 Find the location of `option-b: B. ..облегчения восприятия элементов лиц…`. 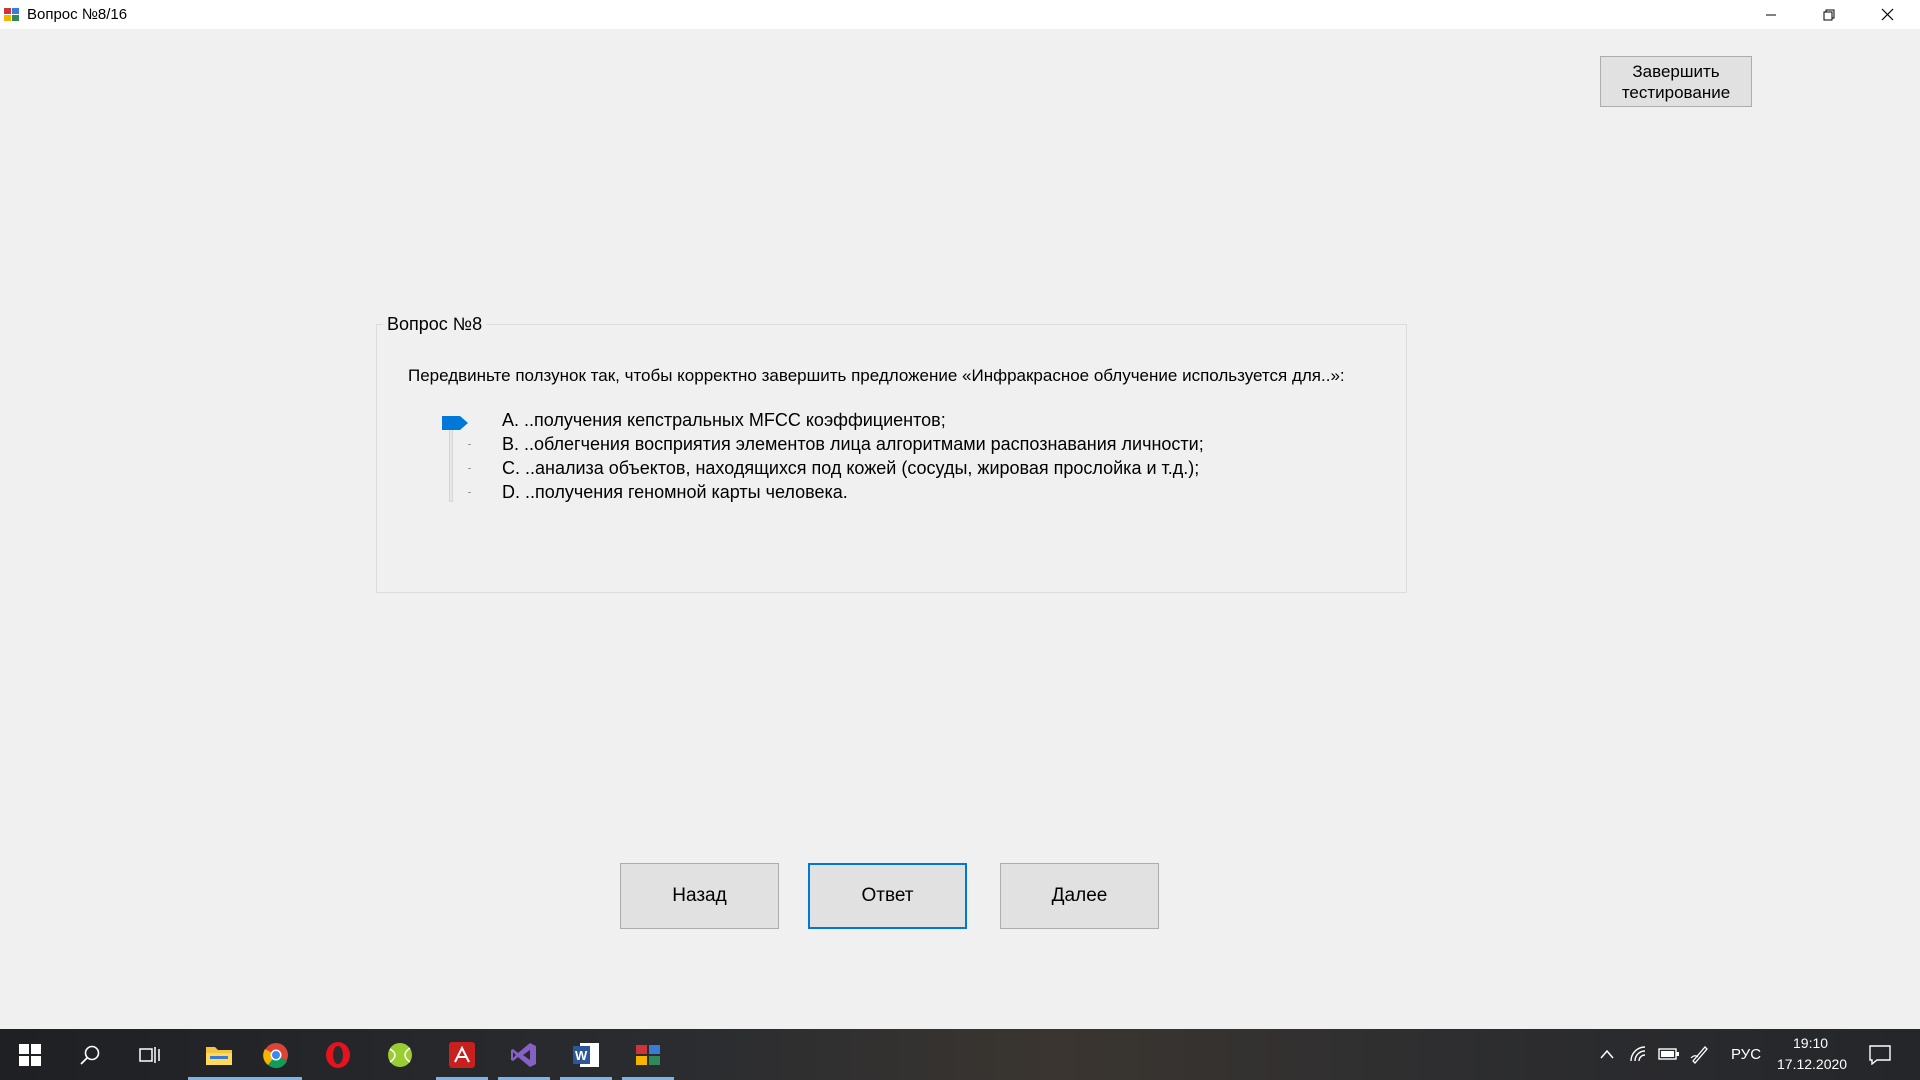

option-b: B. ..облегчения восприятия элементов лиц… is located at coordinates (853, 444).